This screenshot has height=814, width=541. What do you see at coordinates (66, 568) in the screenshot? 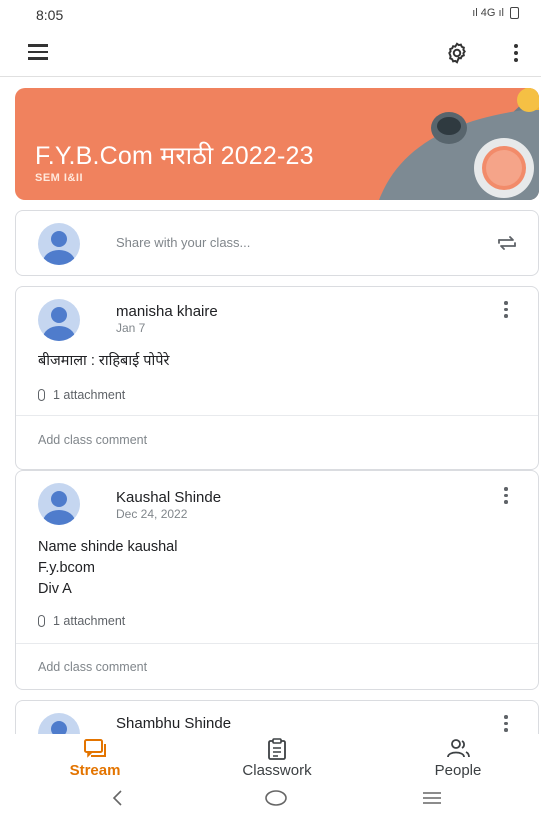
I see `post-body-line: F.y.bcom` at bounding box center [66, 568].